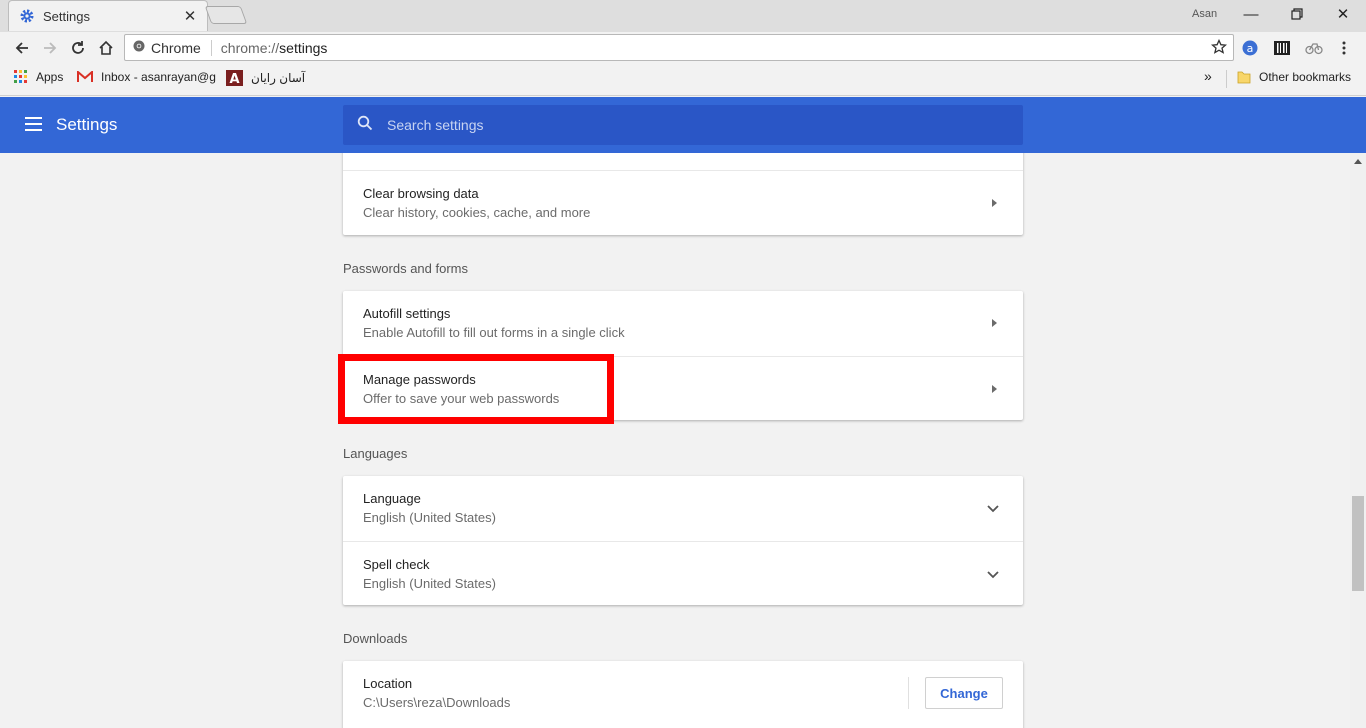 The image size is (1366, 728). Describe the element at coordinates (1358, 543) in the screenshot. I see `scroll-thumb` at that location.